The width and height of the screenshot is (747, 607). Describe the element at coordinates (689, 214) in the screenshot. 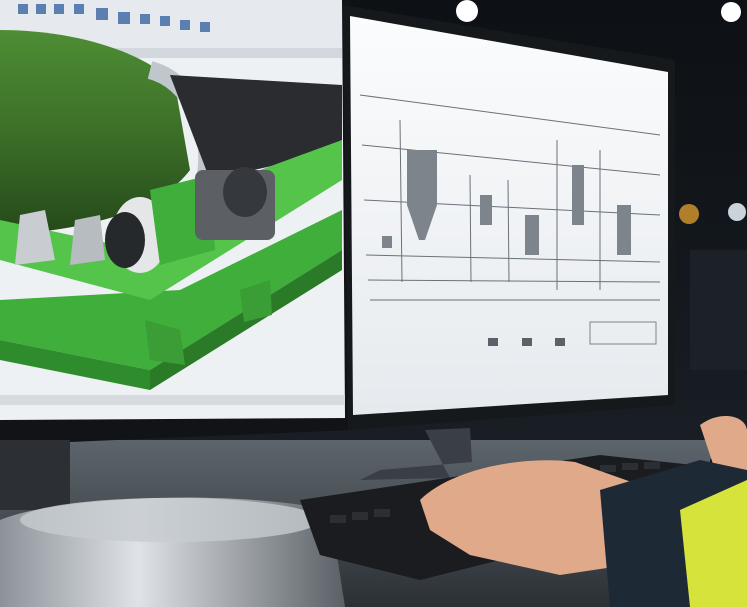

I see `bokeh-light` at that location.